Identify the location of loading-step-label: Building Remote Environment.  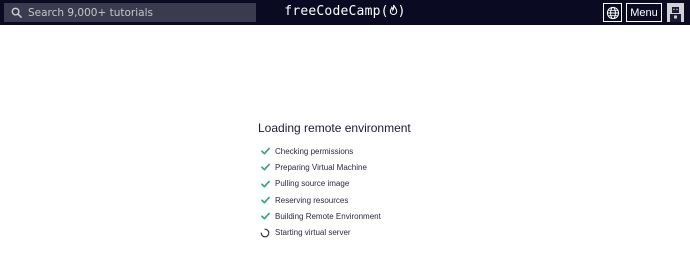
(328, 216).